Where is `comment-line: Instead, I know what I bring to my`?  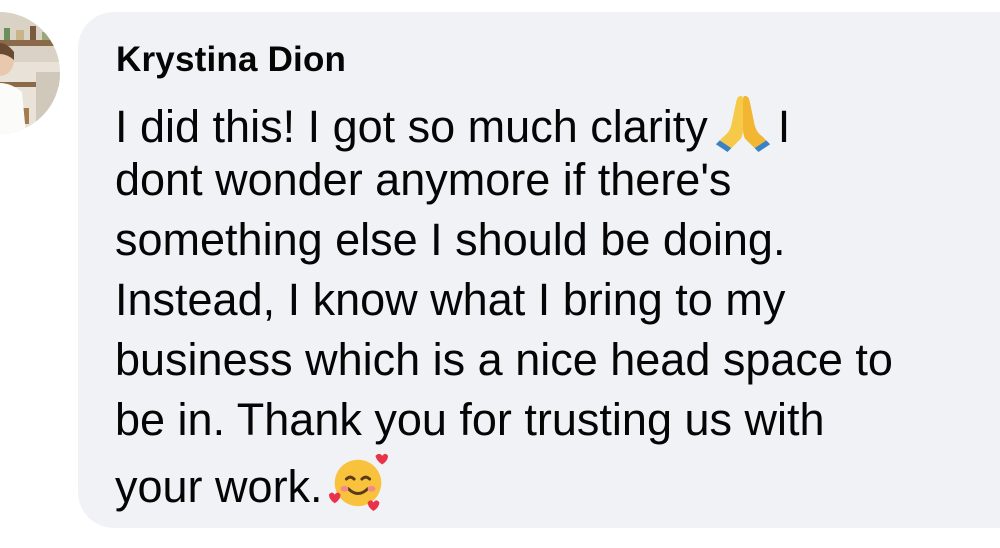
comment-line: Instead, I know what I bring to my is located at coordinates (450, 299).